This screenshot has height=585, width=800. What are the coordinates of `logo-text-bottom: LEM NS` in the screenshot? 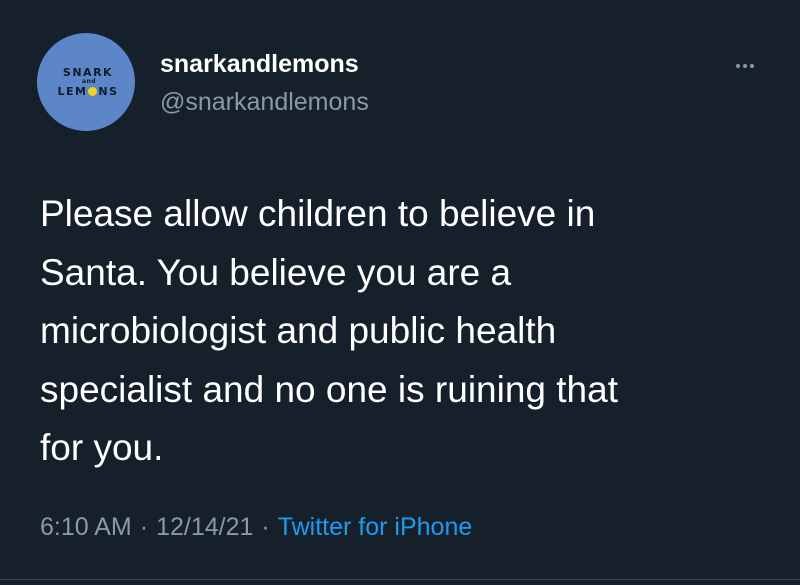 It's located at (87, 91).